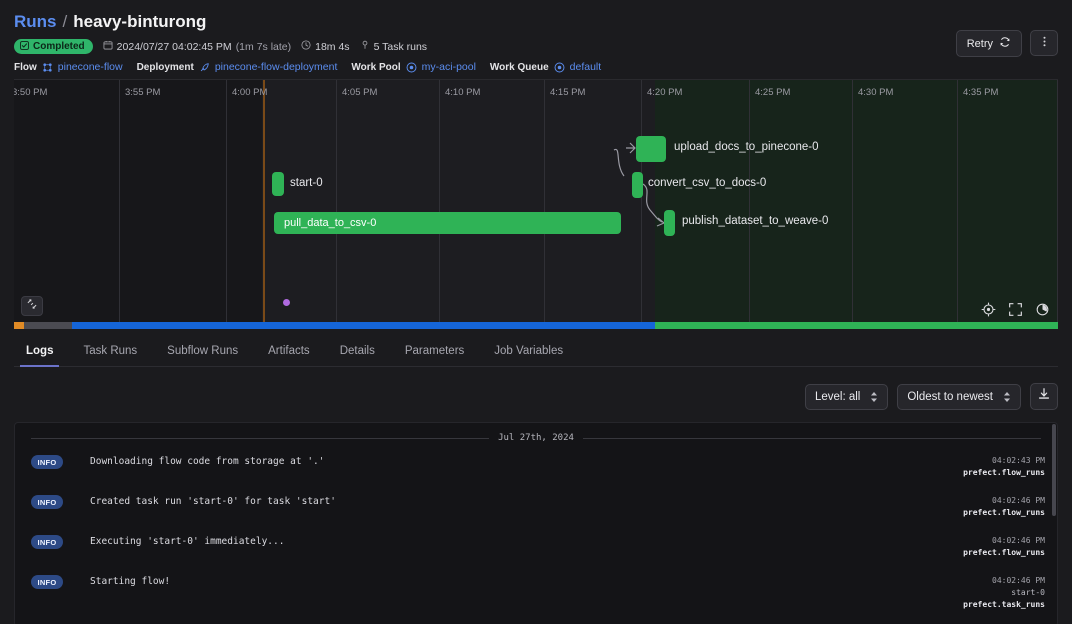  Describe the element at coordinates (130, 581) in the screenshot. I see `log-message: Starting flow!` at that location.